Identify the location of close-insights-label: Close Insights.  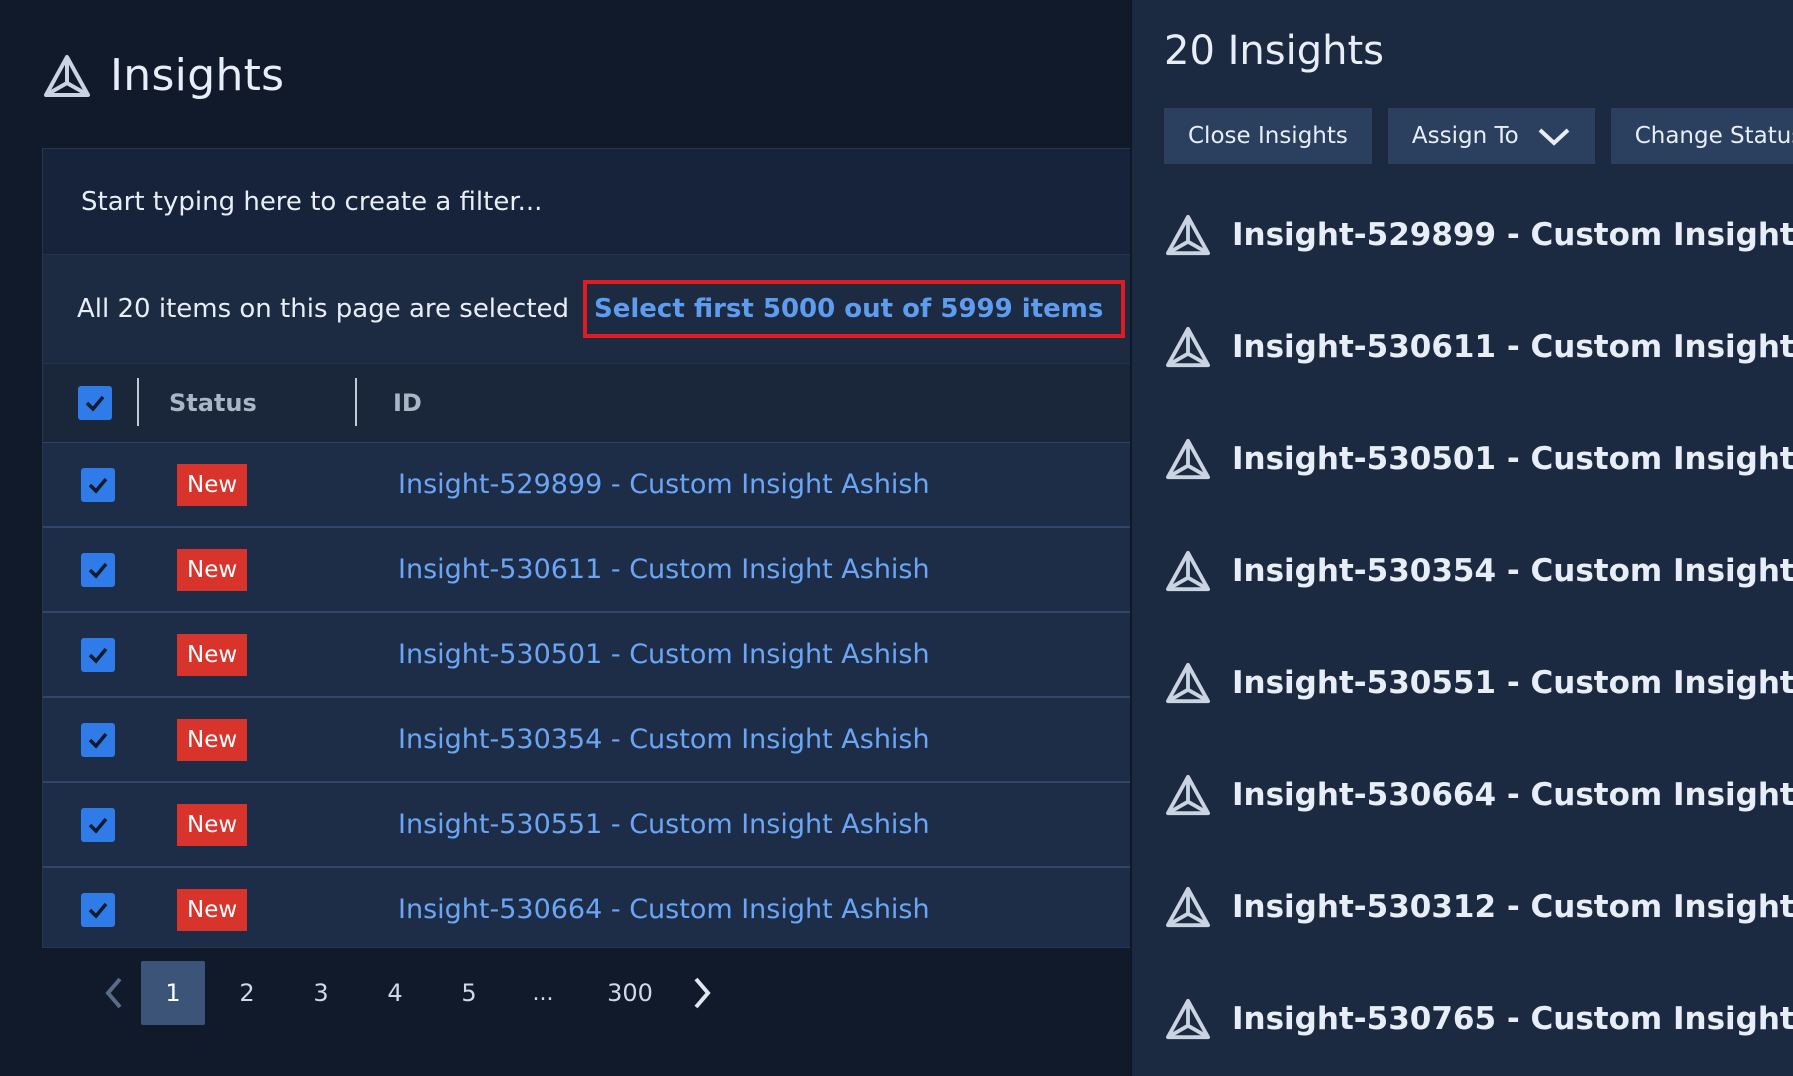
(1268, 136).